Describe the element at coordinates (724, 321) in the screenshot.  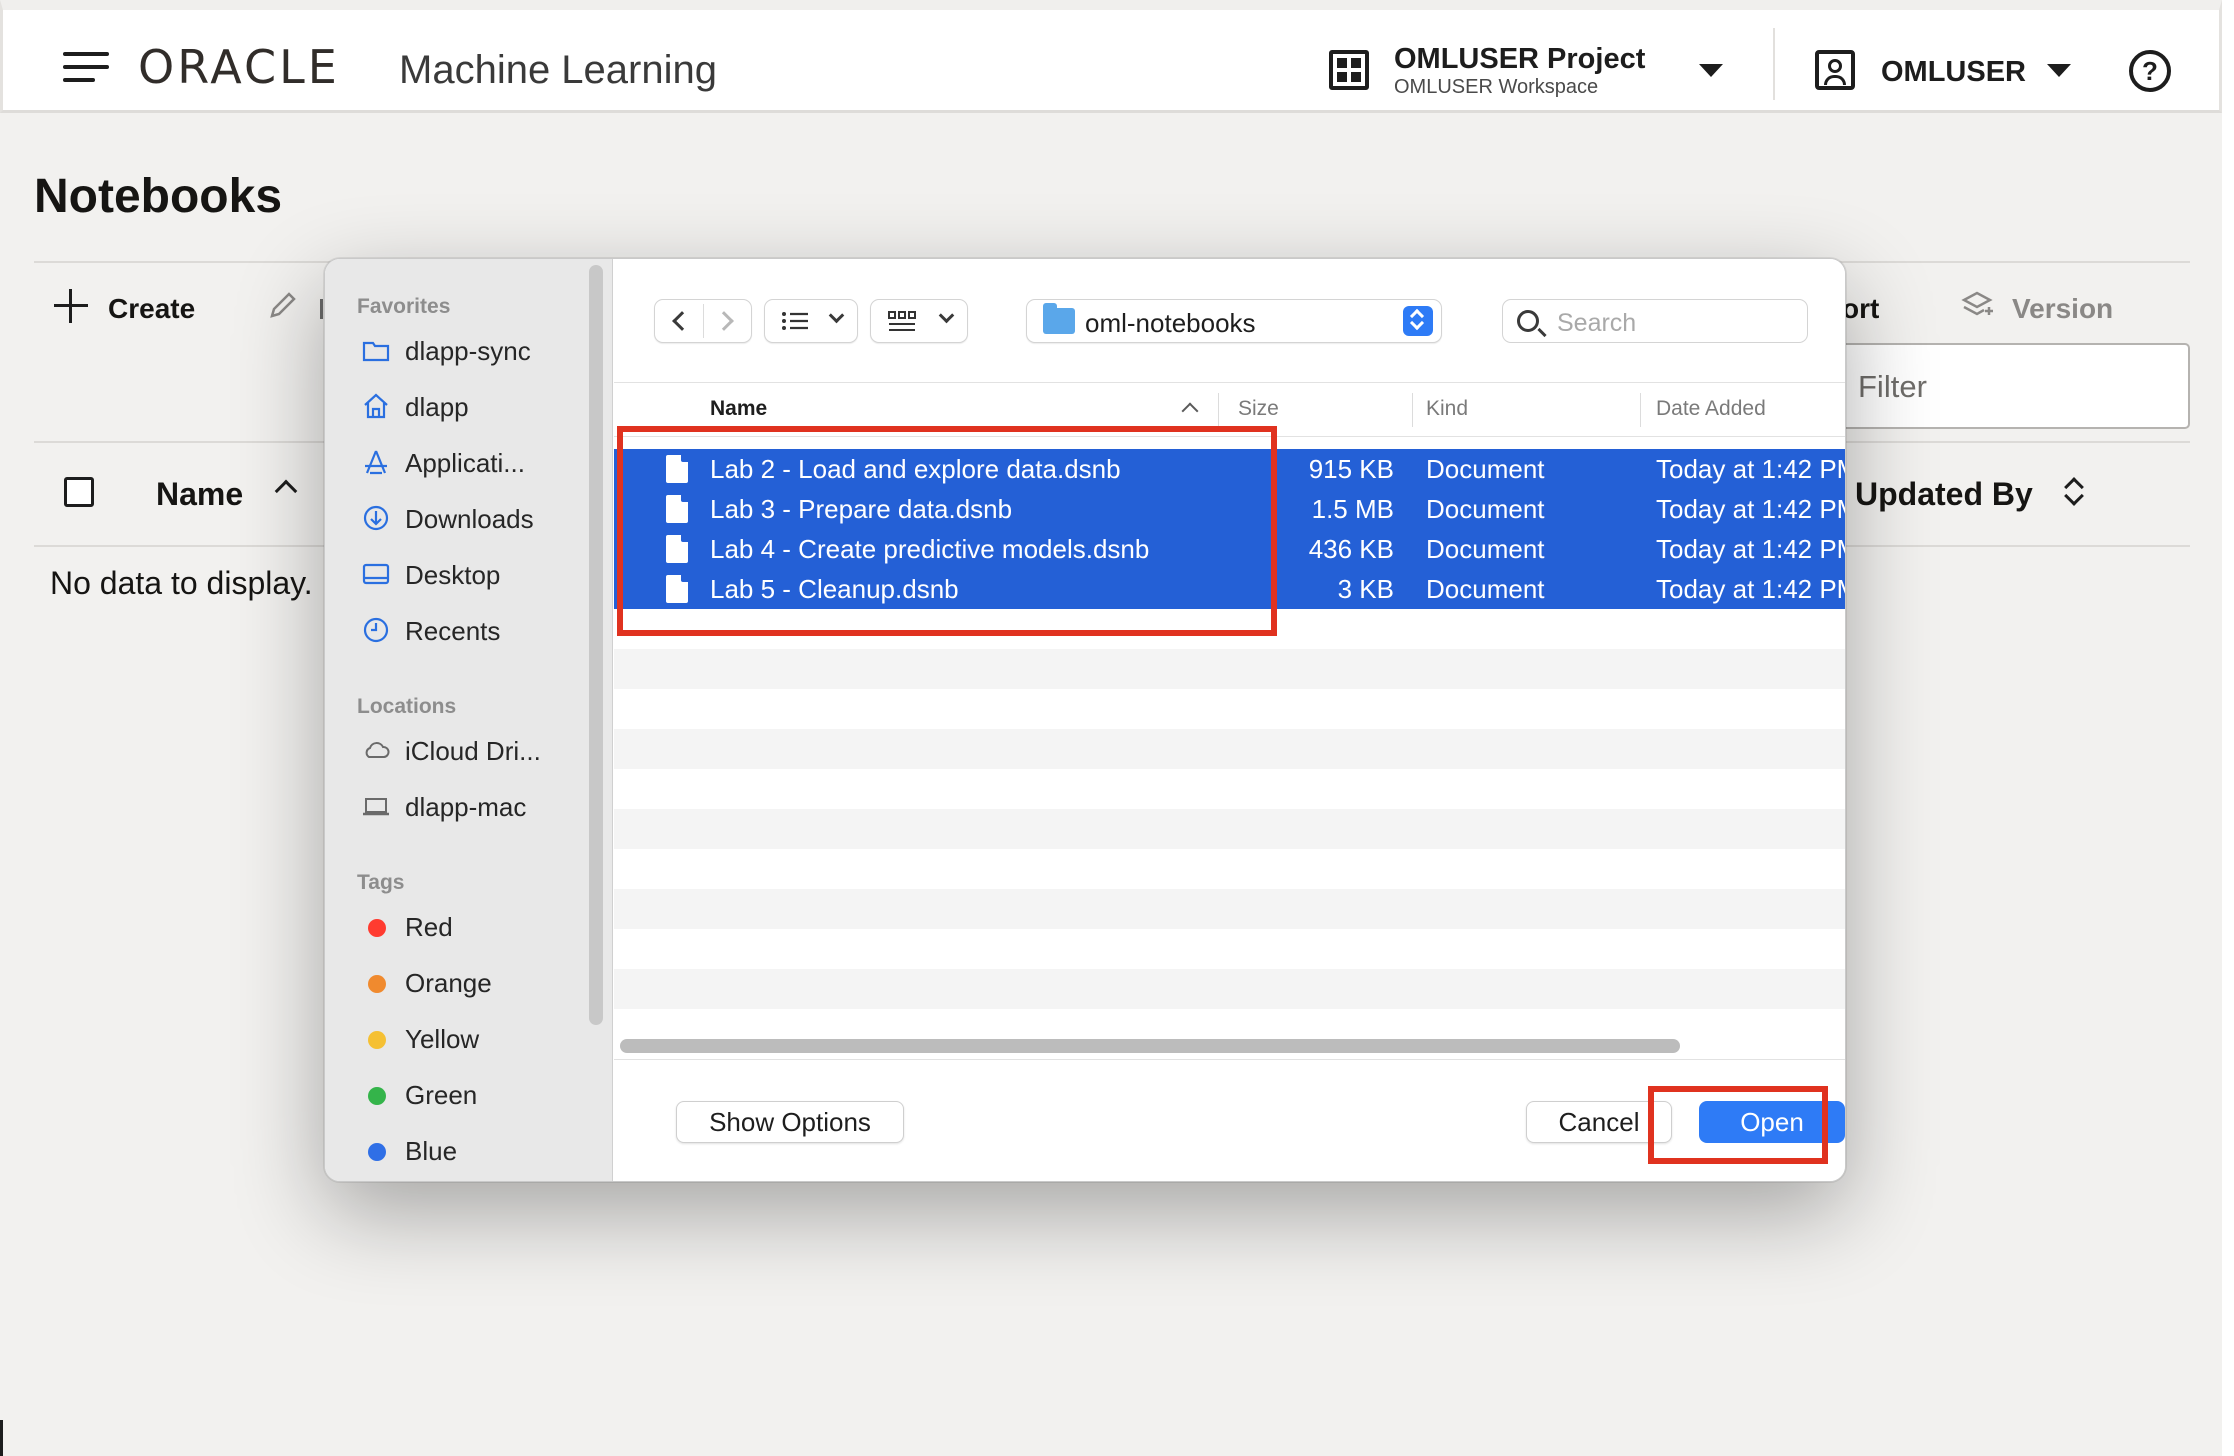
I see `forward-icon` at that location.